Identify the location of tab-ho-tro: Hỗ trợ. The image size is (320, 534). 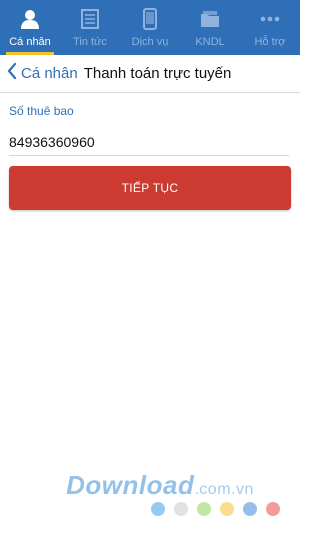
(270, 27).